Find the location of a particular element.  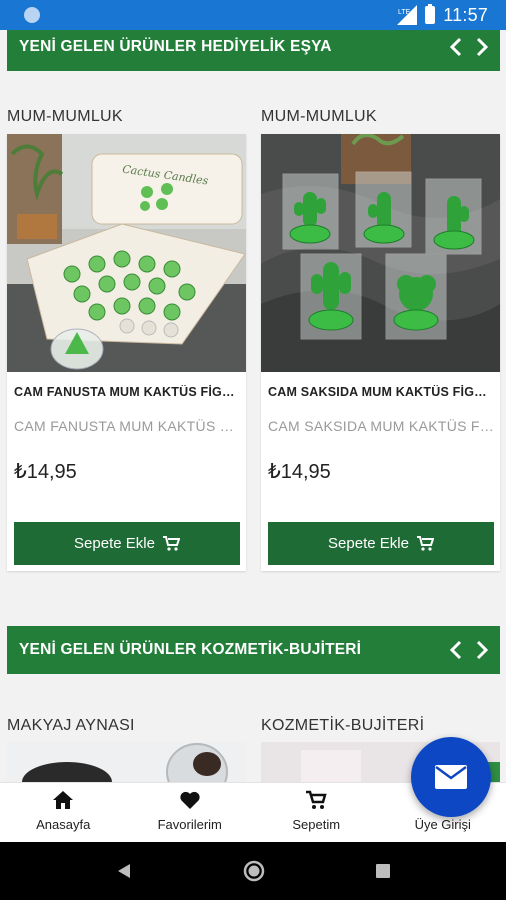

status-icons: LTE 11:57 is located at coordinates (442, 15).